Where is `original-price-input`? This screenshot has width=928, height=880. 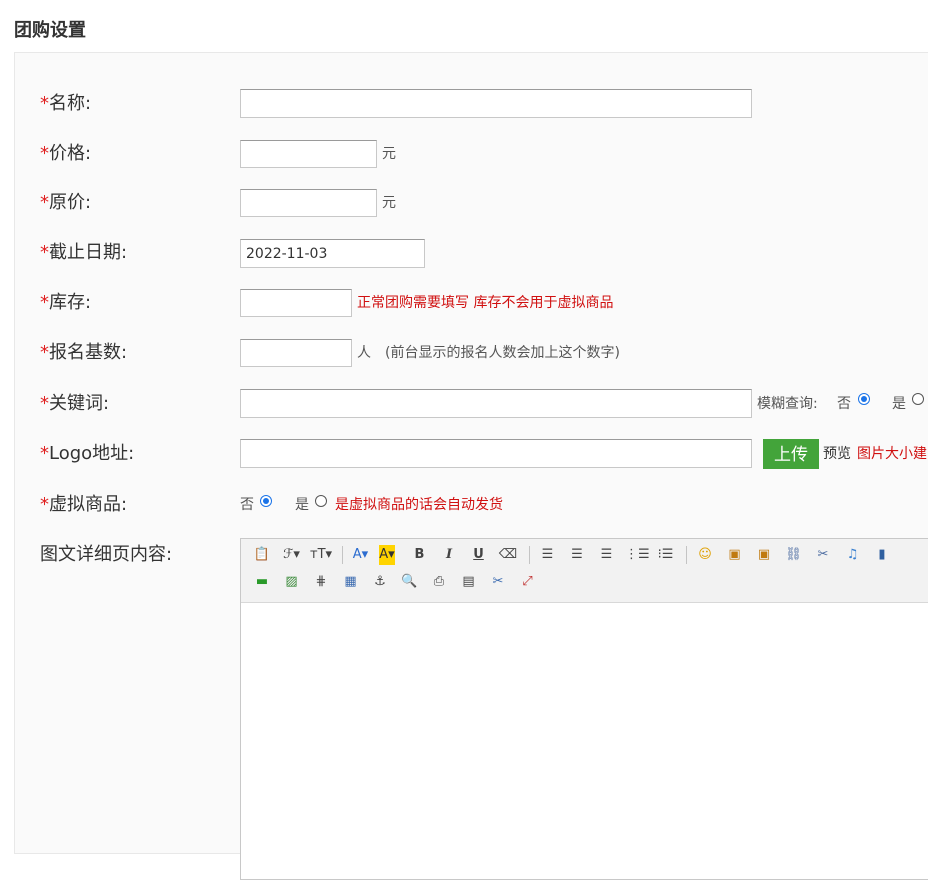
original-price-input is located at coordinates (308, 203).